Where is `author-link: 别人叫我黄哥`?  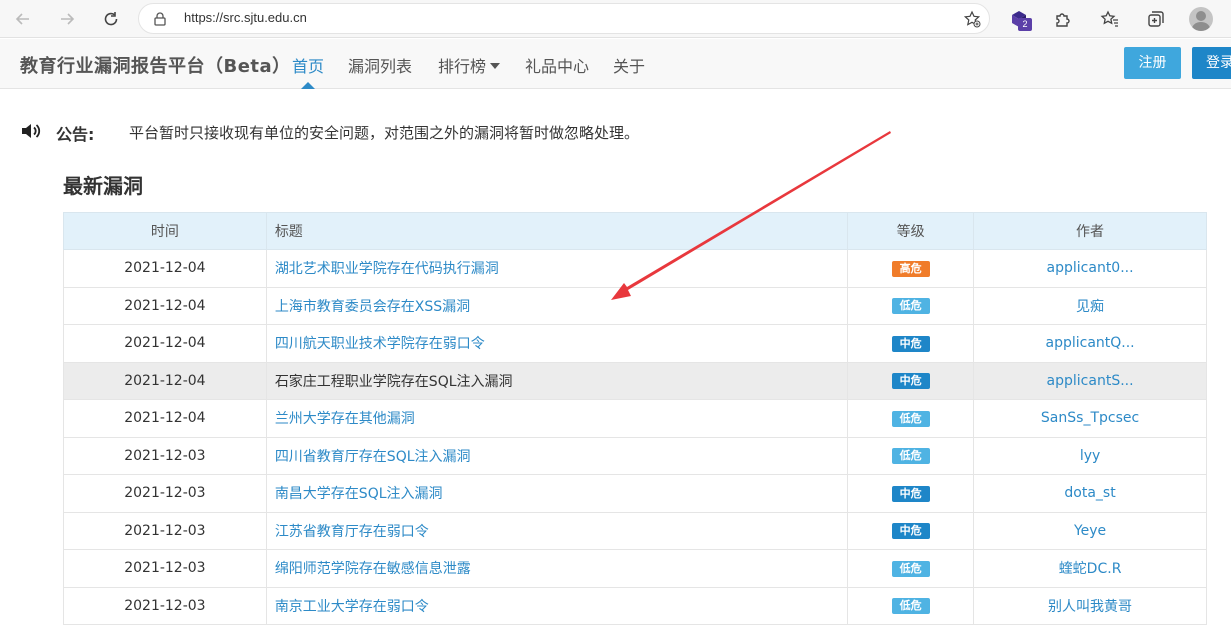 author-link: 别人叫我黄哥 is located at coordinates (1090, 607).